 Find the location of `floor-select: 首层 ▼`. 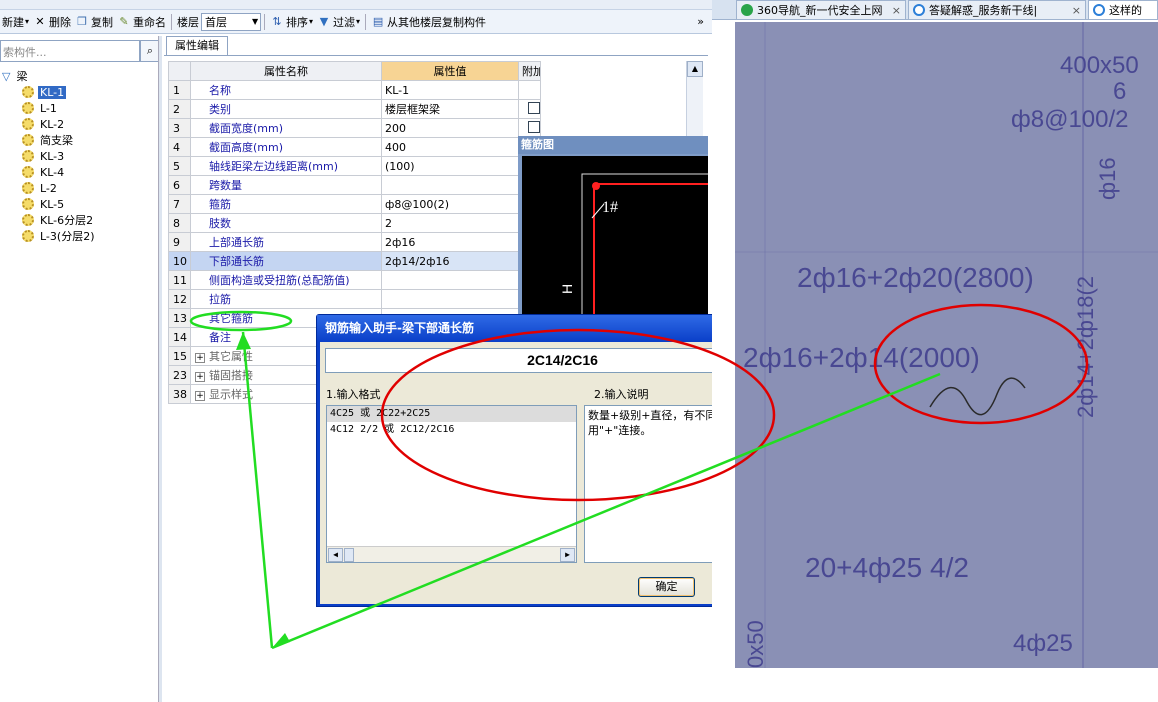

floor-select: 首层 ▼ is located at coordinates (231, 21).